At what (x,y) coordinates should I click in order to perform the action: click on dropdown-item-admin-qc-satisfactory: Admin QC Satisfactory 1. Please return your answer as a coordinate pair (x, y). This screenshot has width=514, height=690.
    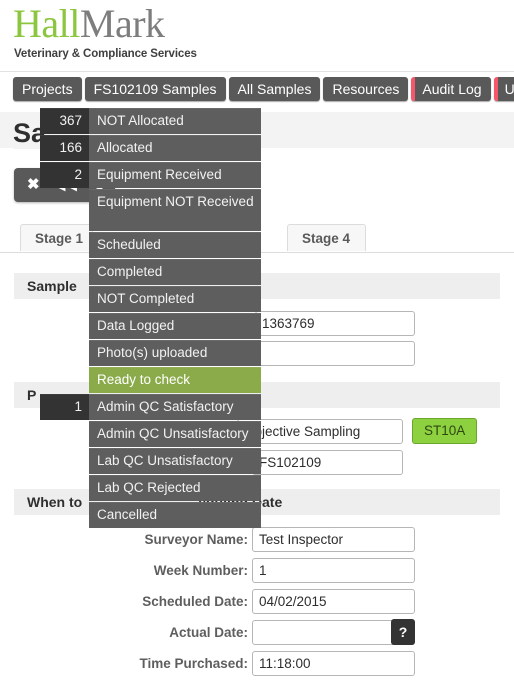
    Looking at the image, I should click on (150, 407).